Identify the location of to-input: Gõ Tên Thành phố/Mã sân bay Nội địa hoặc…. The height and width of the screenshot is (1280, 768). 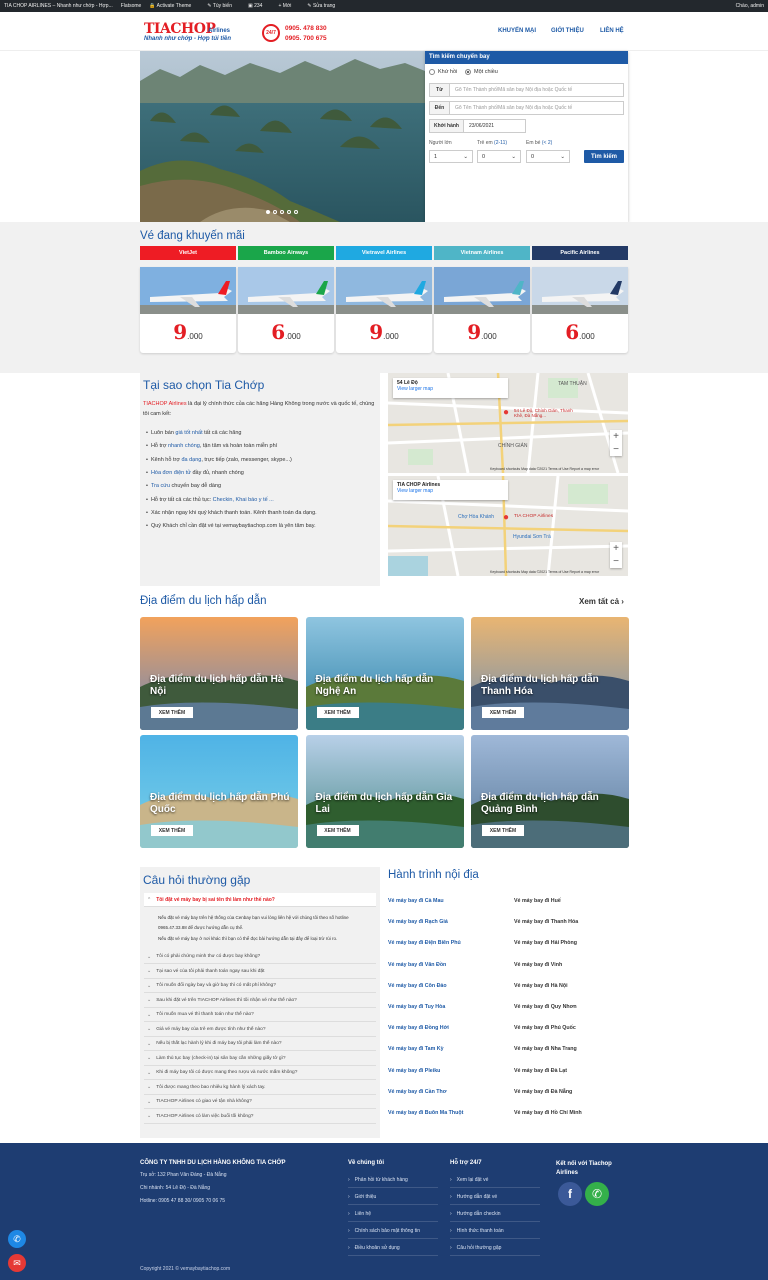
(536, 108).